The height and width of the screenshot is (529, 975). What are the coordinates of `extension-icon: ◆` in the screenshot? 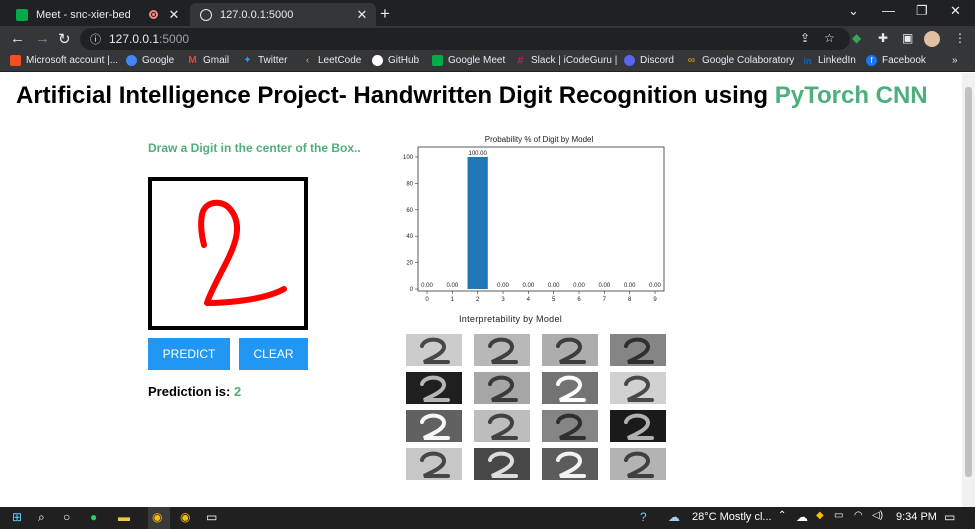 It's located at (856, 38).